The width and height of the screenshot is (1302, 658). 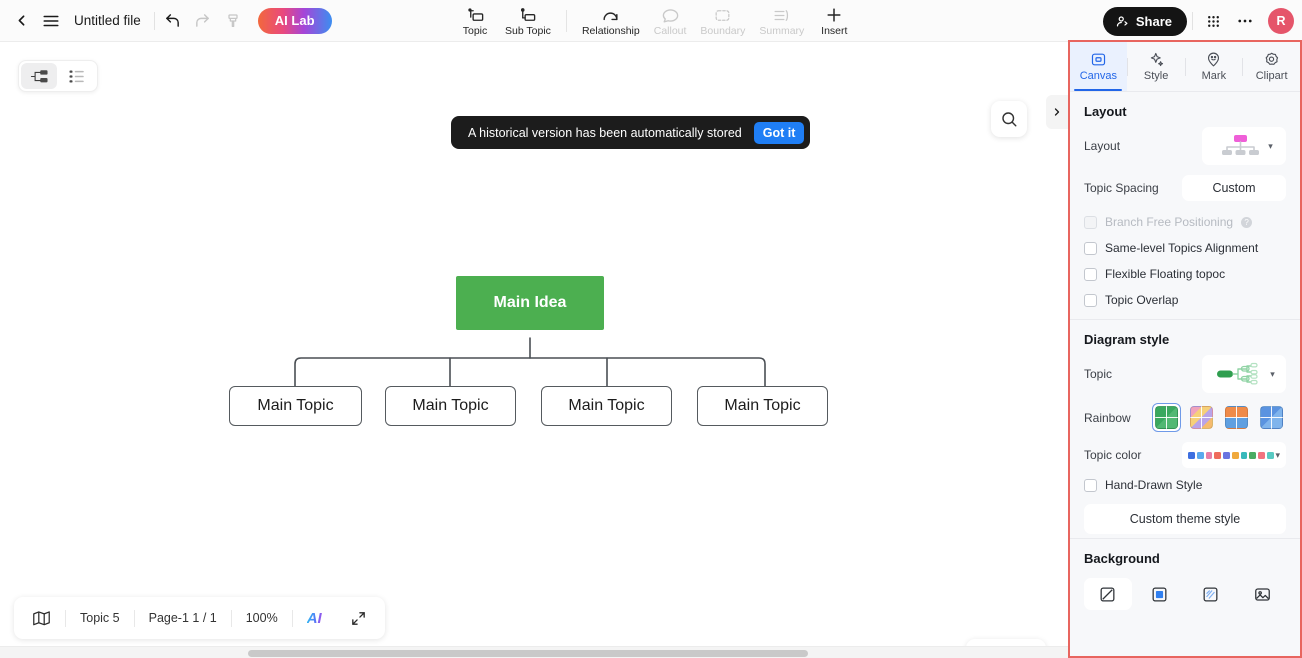 What do you see at coordinates (100, 618) in the screenshot?
I see `topic-count-label: Topic 5` at bounding box center [100, 618].